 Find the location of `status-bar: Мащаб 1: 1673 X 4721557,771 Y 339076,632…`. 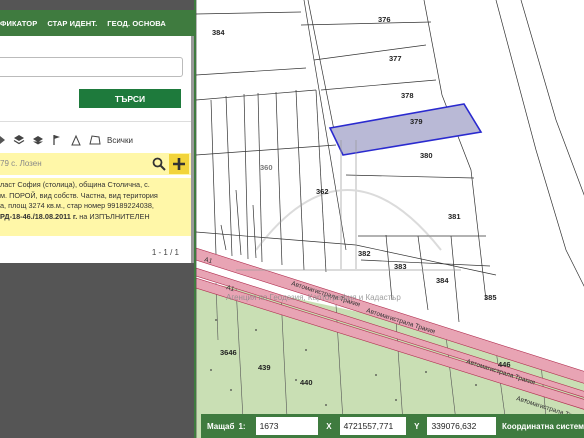

status-bar: Мащаб 1: 1673 X 4721557,771 Y 339076,632… is located at coordinates (392, 426).